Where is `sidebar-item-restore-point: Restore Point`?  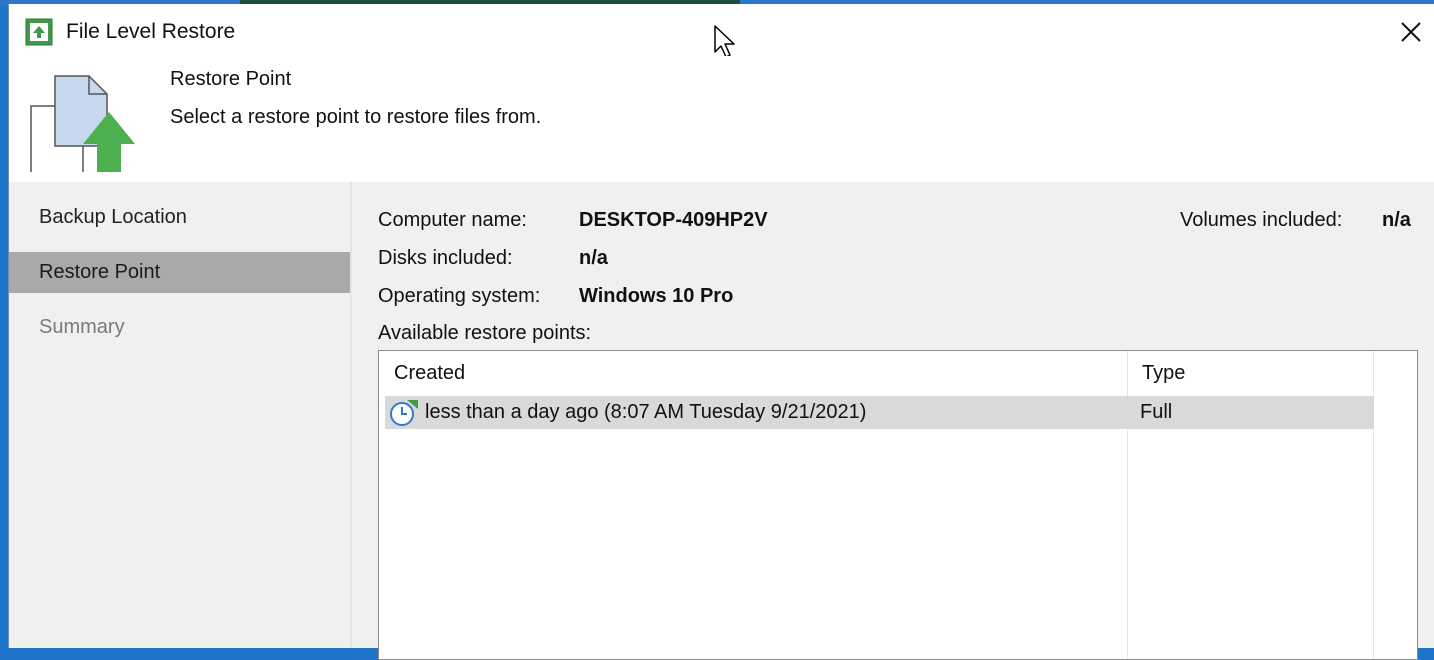
sidebar-item-restore-point: Restore Point is located at coordinates (179, 272).